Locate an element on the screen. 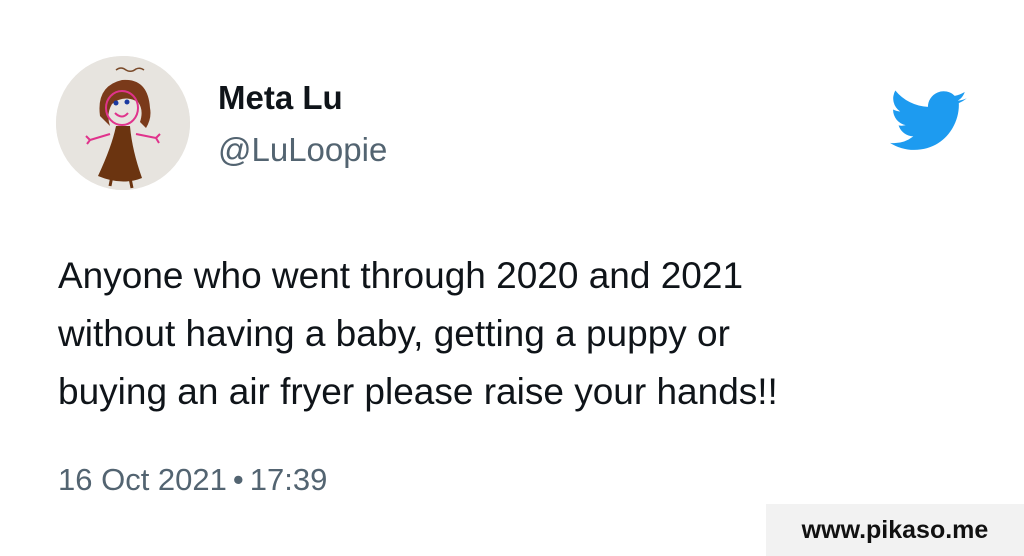 The width and height of the screenshot is (1024, 556). tweet-time: 17:39 is located at coordinates (288, 479).